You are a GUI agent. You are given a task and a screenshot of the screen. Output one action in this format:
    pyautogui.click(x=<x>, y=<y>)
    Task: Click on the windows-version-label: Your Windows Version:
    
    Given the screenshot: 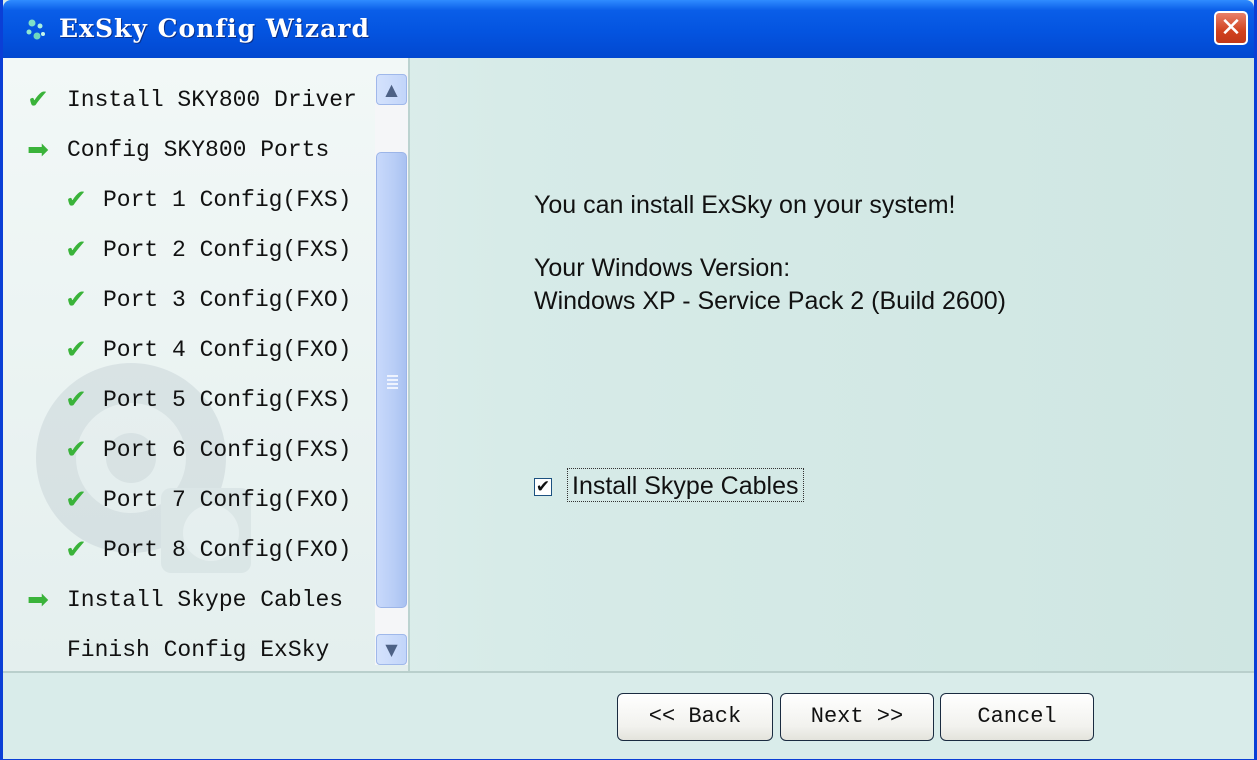 What is the action you would take?
    pyautogui.click(x=662, y=268)
    